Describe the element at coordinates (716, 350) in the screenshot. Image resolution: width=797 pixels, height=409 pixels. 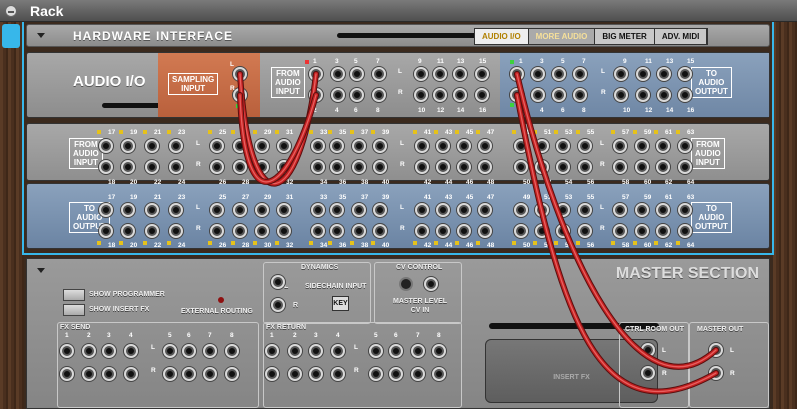
I see `master-out-jack-l` at that location.